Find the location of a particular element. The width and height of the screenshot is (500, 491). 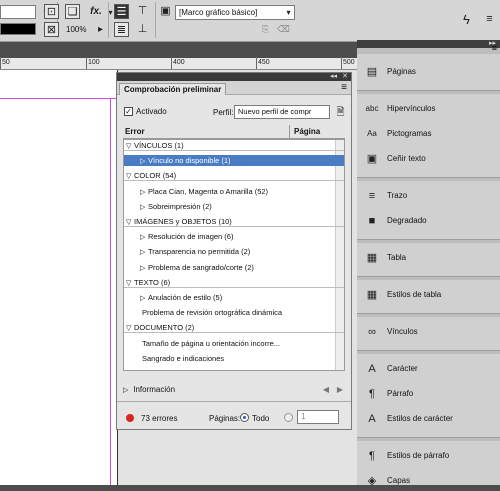

error-item-row: ▷ Anulación de estilo (5) is located at coordinates (234, 297).